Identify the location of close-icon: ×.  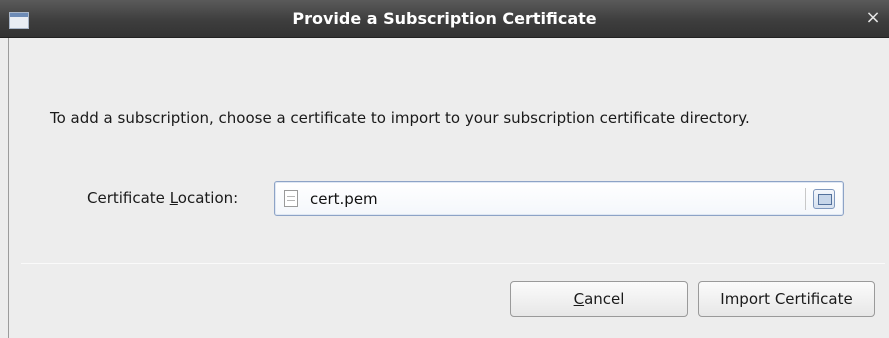
(873, 18).